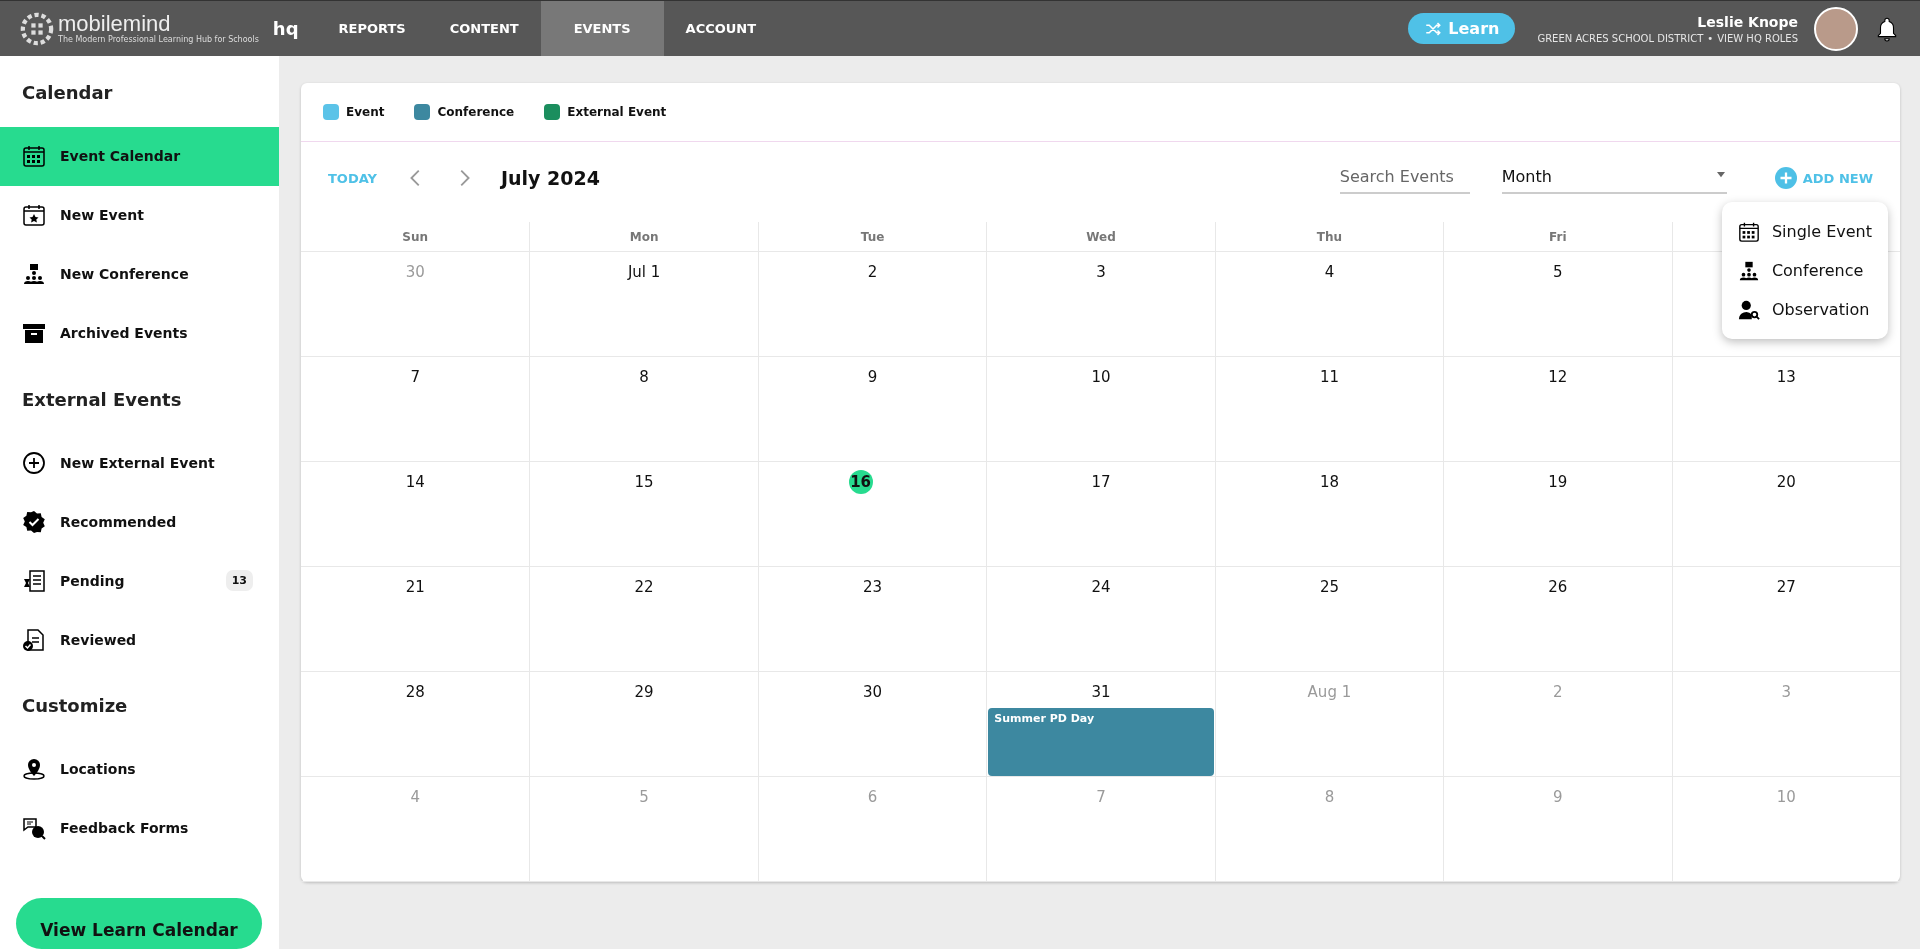 The height and width of the screenshot is (949, 1920). What do you see at coordinates (1100, 619) in the screenshot?
I see `day-cell: 24` at bounding box center [1100, 619].